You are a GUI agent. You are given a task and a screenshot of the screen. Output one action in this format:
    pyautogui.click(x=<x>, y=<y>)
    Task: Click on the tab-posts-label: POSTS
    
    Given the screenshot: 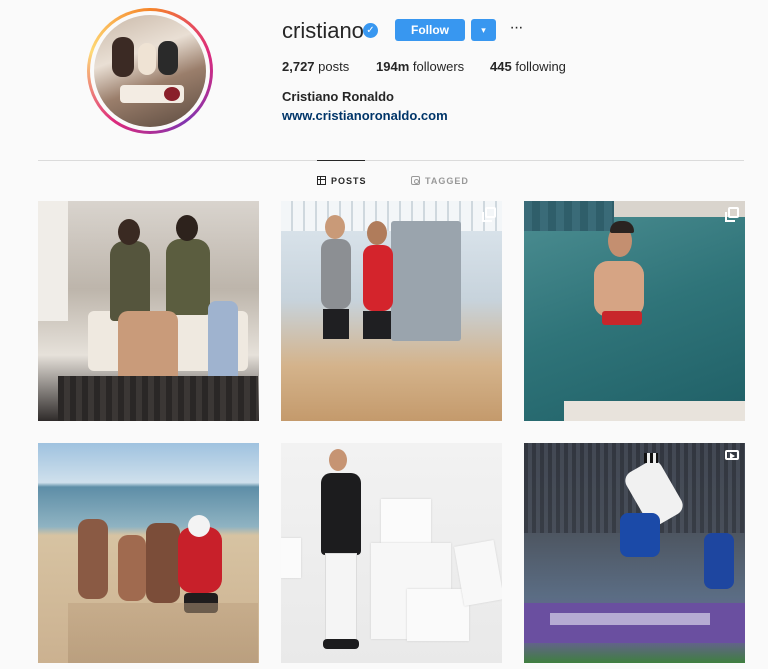 What is the action you would take?
    pyautogui.click(x=349, y=181)
    